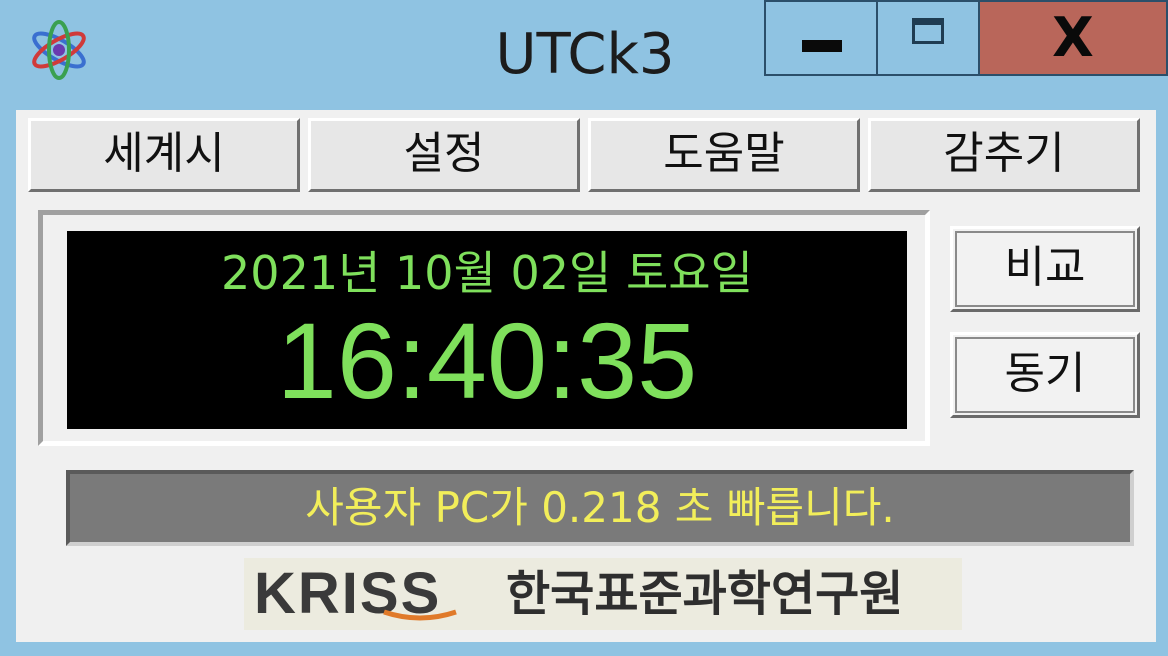 The height and width of the screenshot is (656, 1168). What do you see at coordinates (822, 46) in the screenshot?
I see `minimize-icon` at bounding box center [822, 46].